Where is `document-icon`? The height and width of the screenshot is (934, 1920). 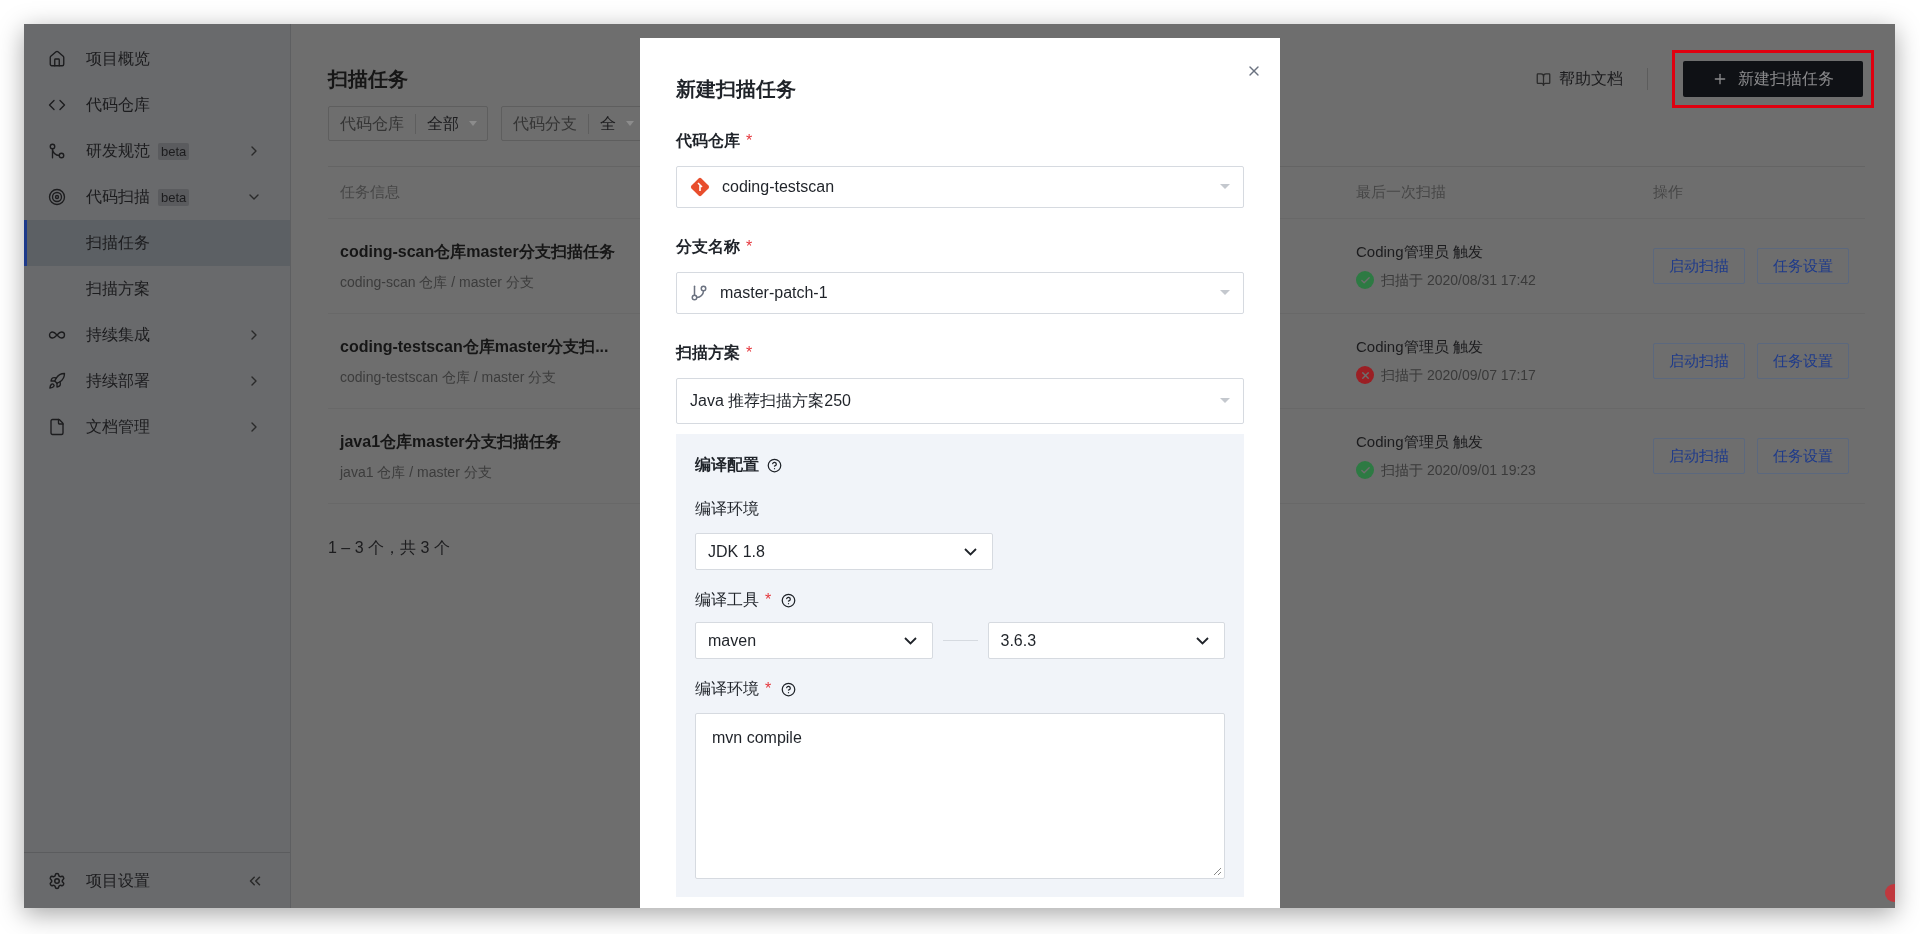
document-icon is located at coordinates (57, 427).